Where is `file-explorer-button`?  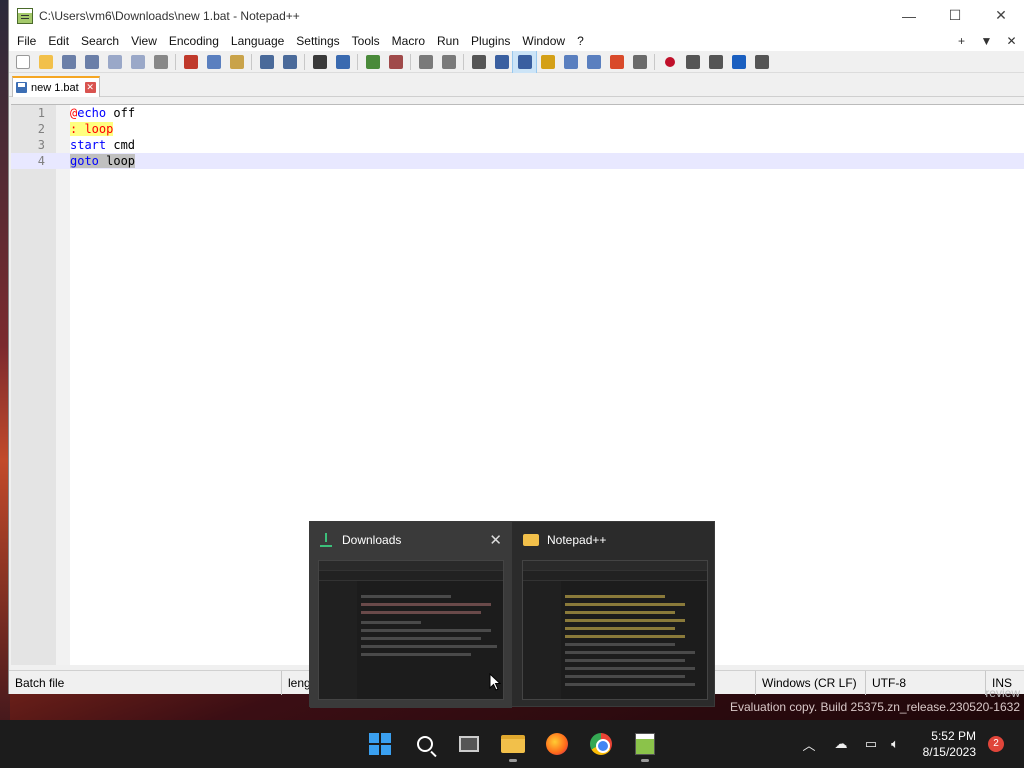
file-explorer-button is located at coordinates (513, 745).